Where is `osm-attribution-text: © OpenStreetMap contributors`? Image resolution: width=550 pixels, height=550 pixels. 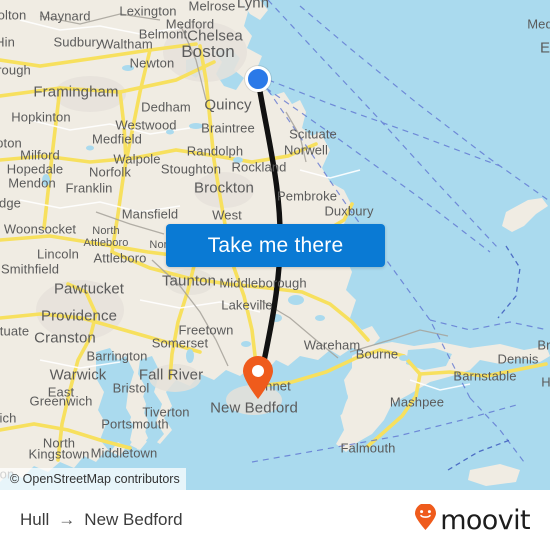
osm-attribution-text: © OpenStreetMap contributors is located at coordinates (95, 479).